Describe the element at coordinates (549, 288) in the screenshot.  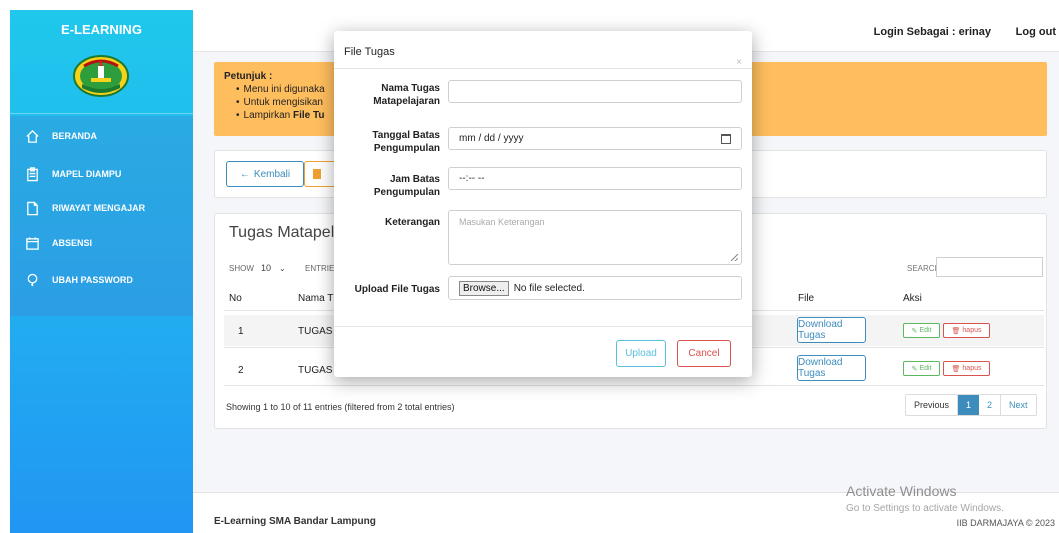
I see `file-status: No file selected.` at that location.